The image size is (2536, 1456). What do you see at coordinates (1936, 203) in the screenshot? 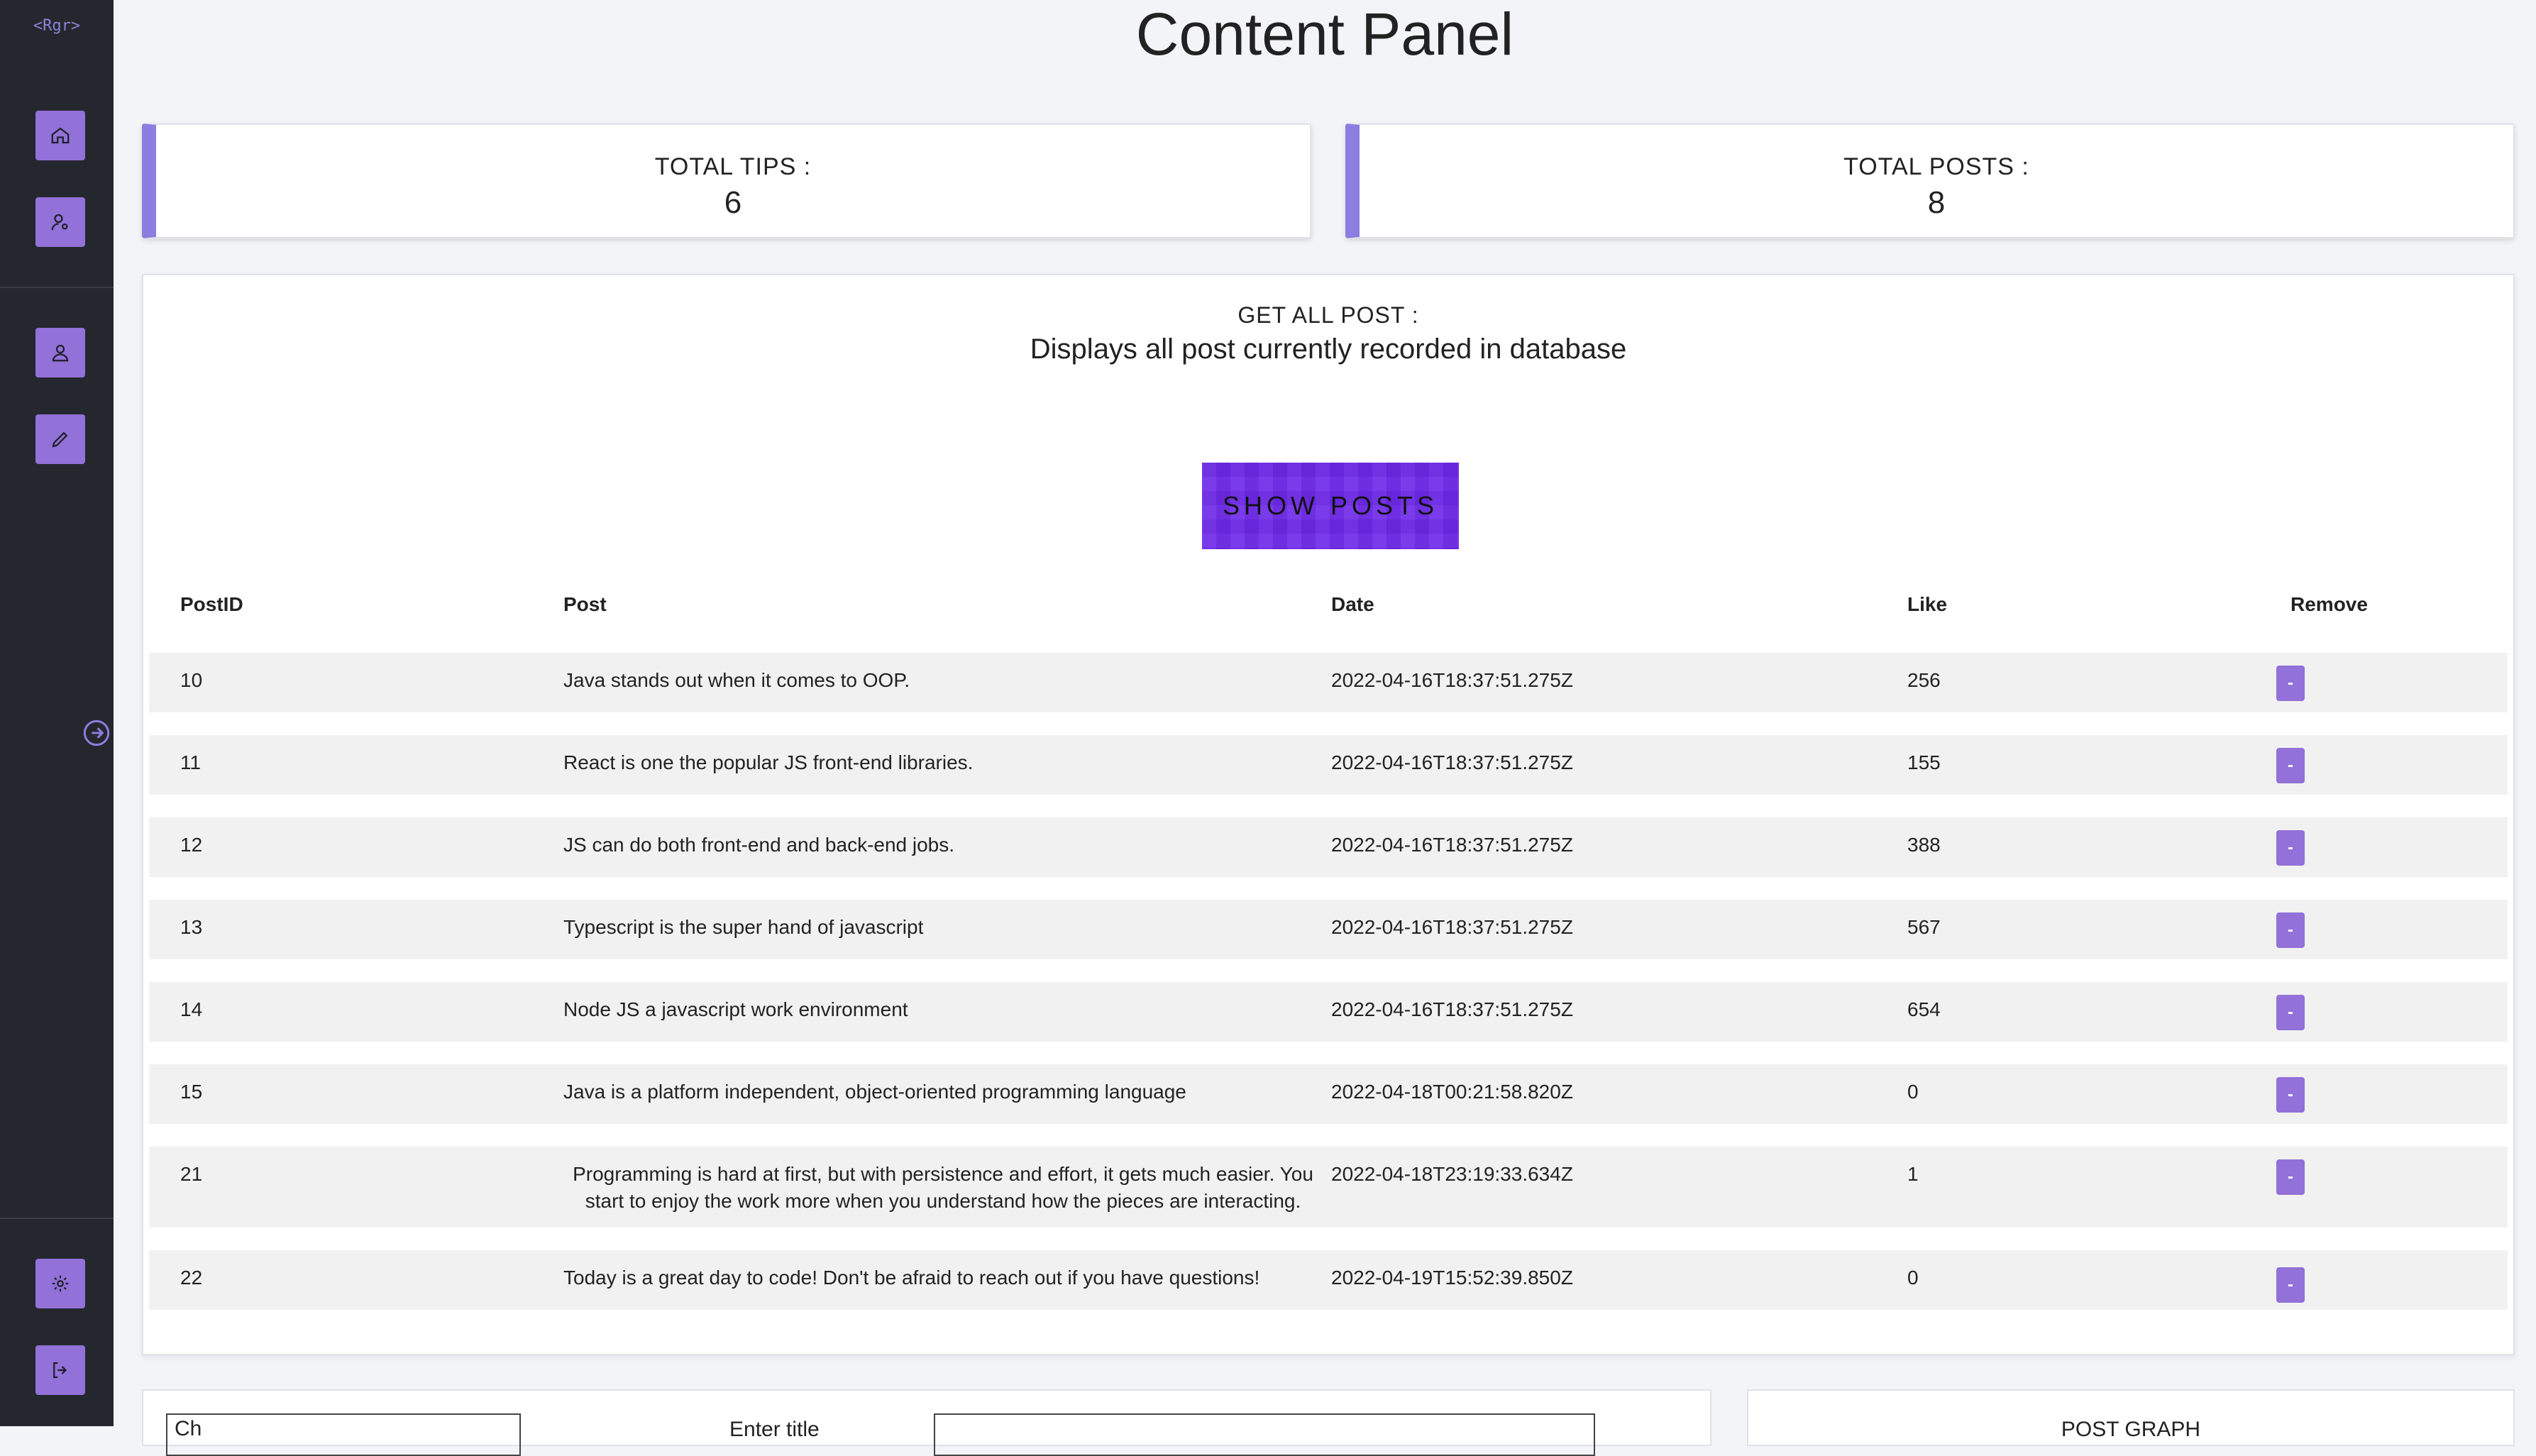
I see `stat-value: 8` at bounding box center [1936, 203].